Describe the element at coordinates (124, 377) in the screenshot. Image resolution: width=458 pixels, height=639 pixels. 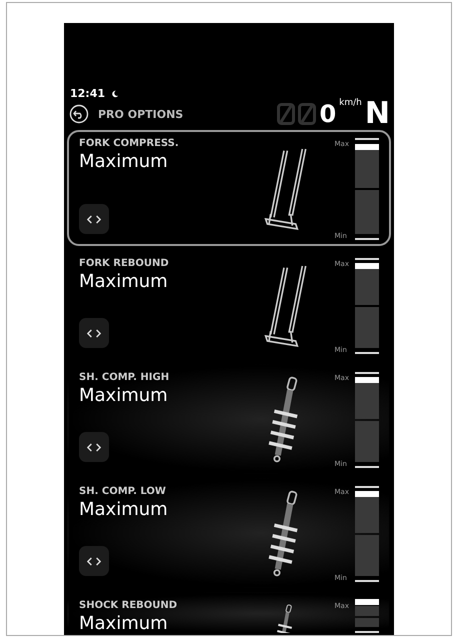
I see `setting-label: SH. COMP. HIGH` at that location.